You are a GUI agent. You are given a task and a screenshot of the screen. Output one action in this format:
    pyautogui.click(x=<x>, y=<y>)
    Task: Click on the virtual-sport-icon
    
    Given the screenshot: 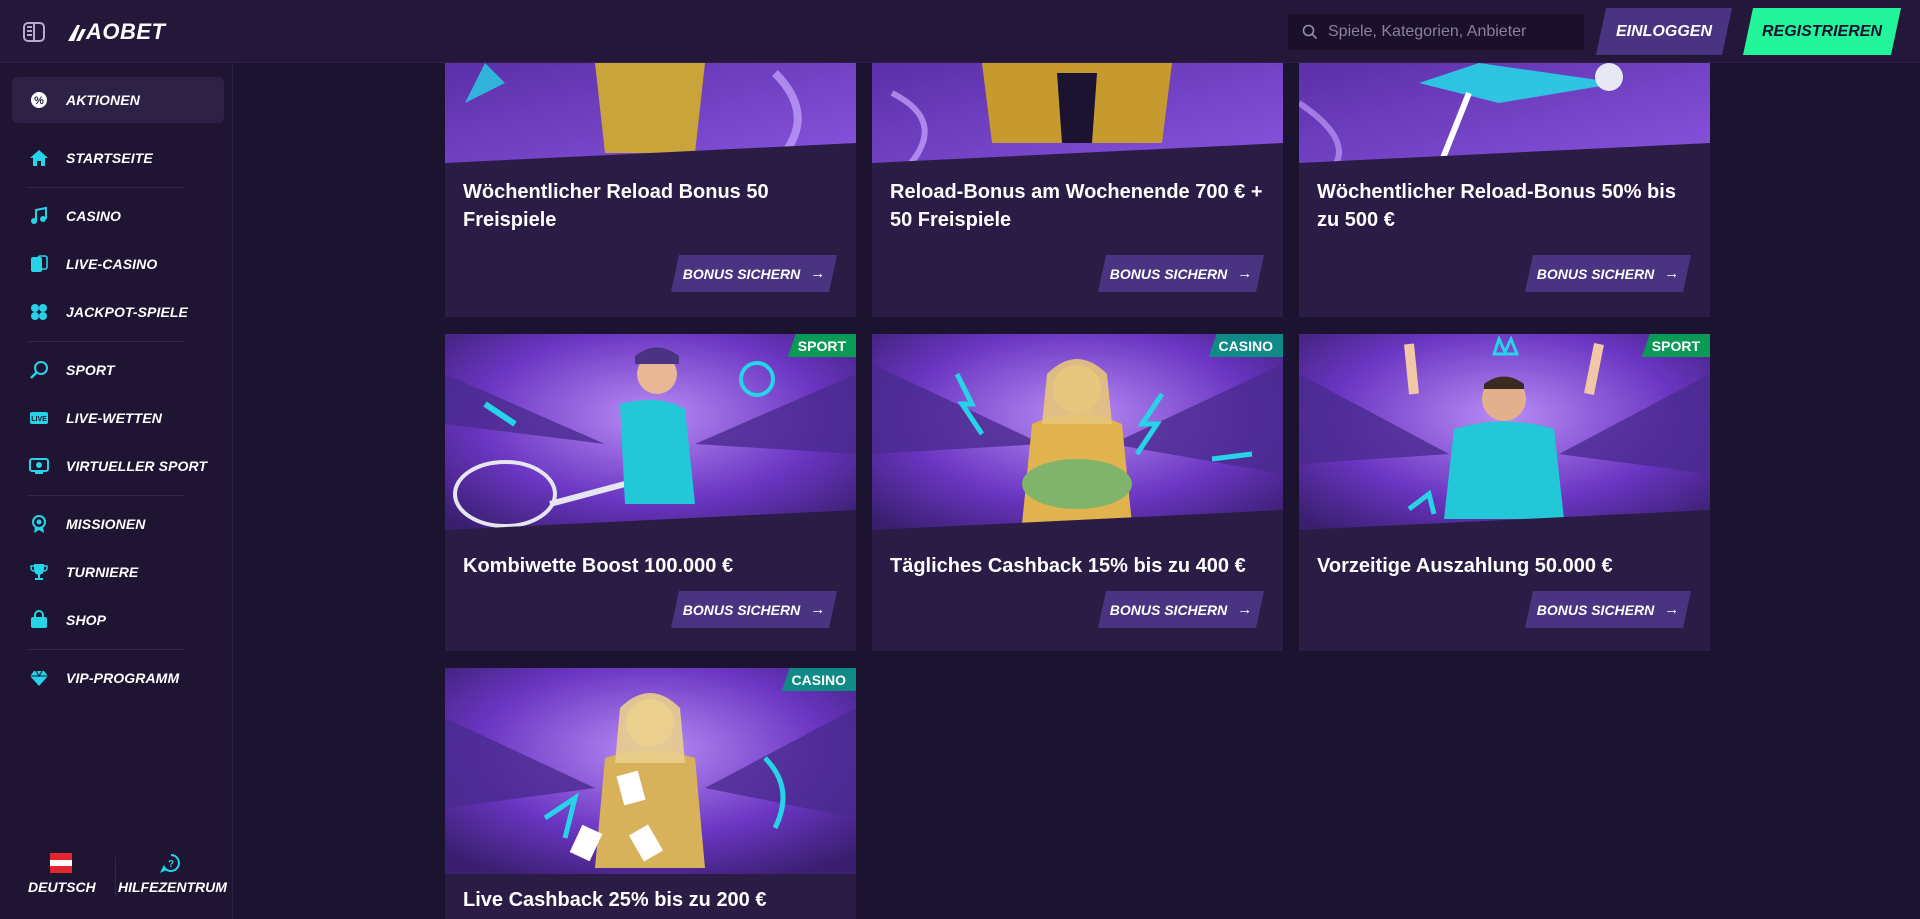 What is the action you would take?
    pyautogui.click(x=39, y=466)
    